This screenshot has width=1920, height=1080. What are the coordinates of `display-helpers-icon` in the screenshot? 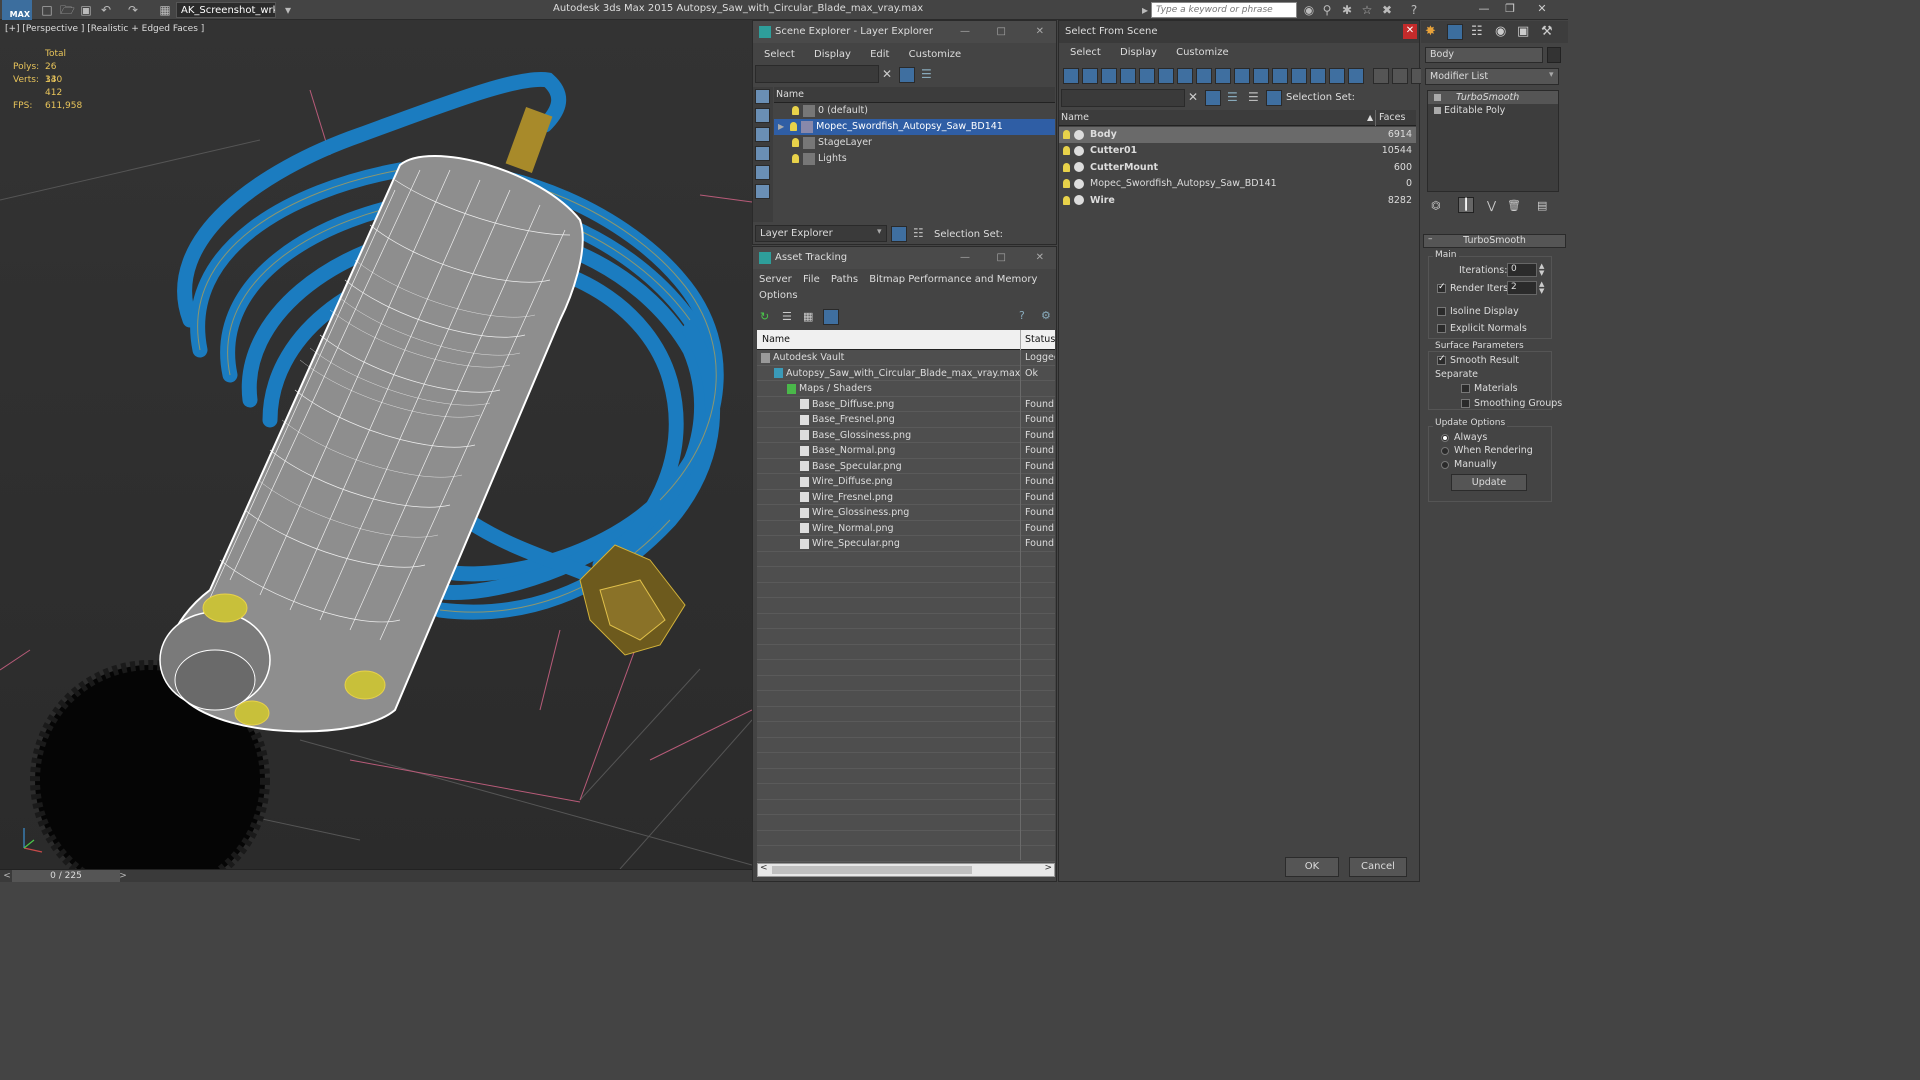 It's located at (1147, 76).